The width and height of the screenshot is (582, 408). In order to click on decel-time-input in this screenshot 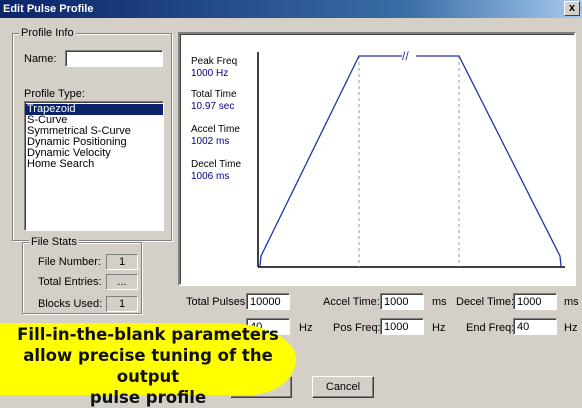, I will do `click(535, 301)`.